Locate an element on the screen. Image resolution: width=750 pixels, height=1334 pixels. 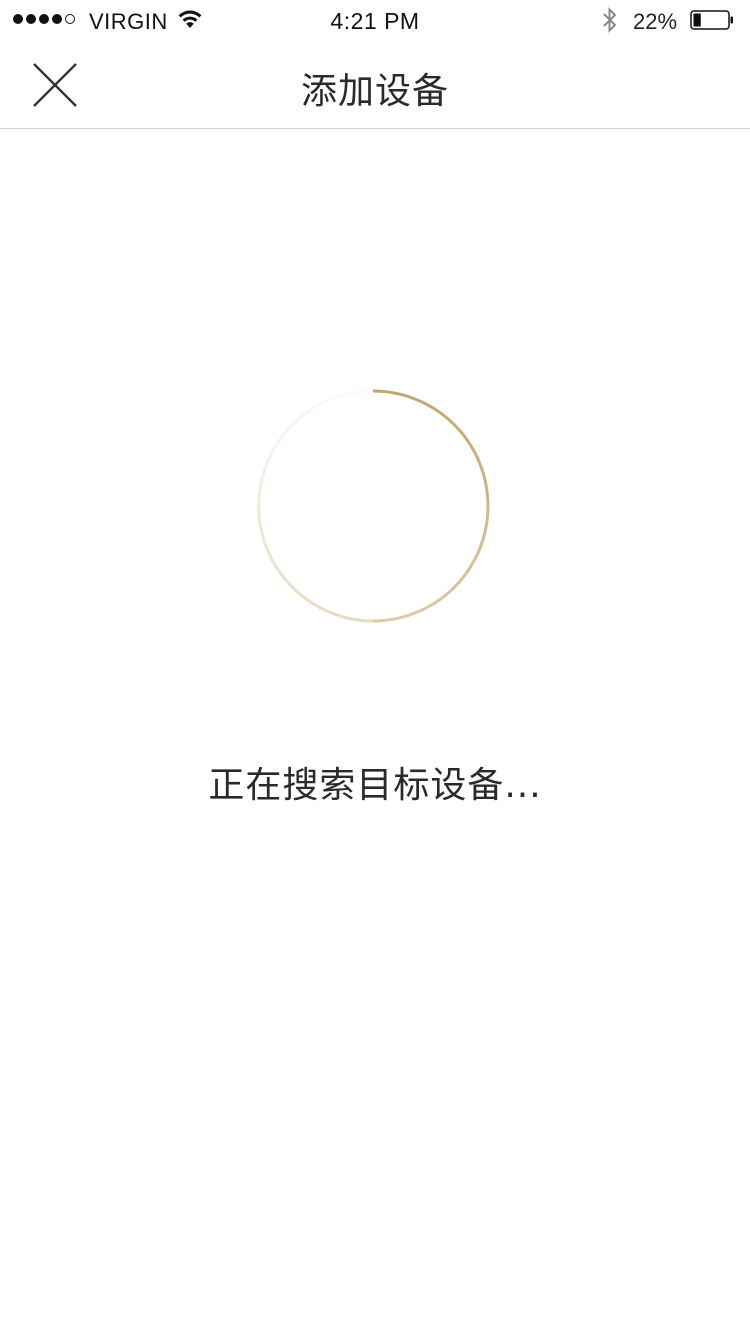
battery-percentage: 22% is located at coordinates (655, 21).